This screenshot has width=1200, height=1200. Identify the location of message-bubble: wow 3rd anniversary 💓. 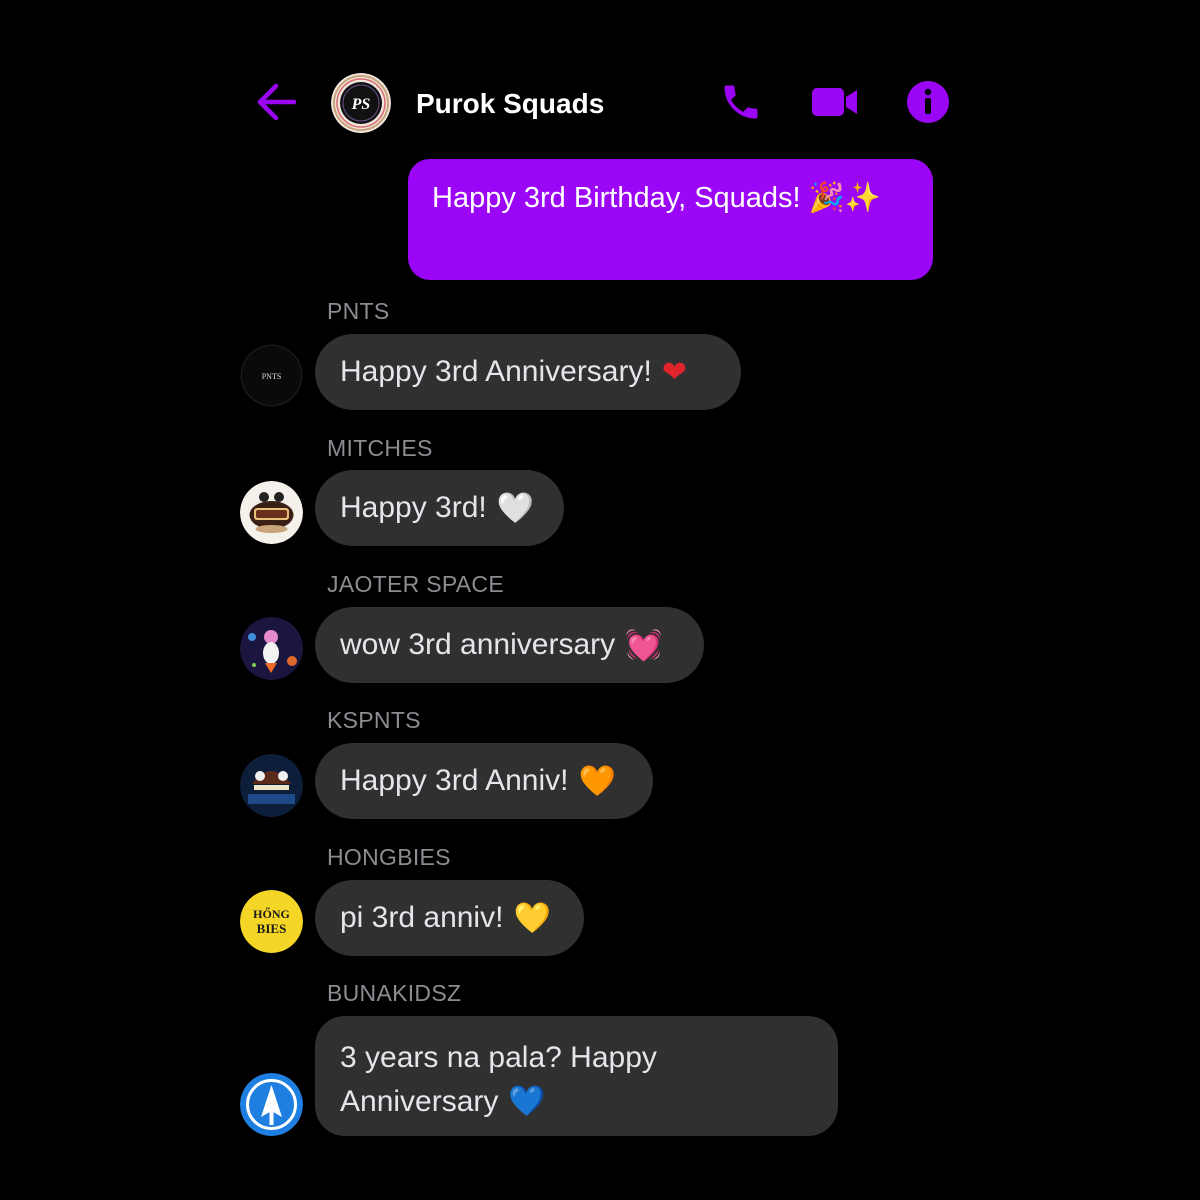
(509, 645).